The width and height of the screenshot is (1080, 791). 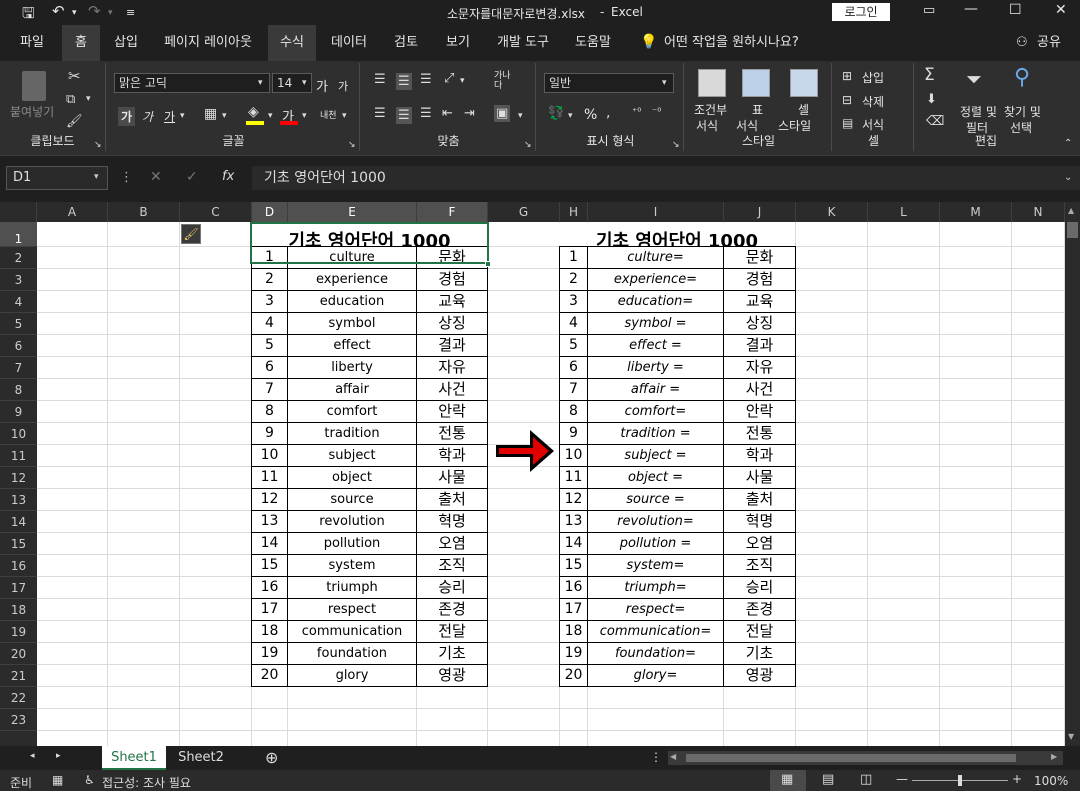 What do you see at coordinates (656, 113) in the screenshot?
I see `decrease-decimal-icon: ⁻⁰` at bounding box center [656, 113].